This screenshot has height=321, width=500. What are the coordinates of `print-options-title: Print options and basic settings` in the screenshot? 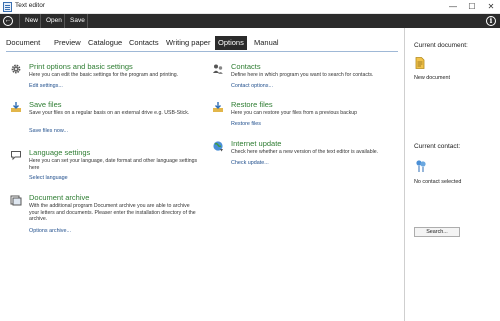 It's located at (81, 66).